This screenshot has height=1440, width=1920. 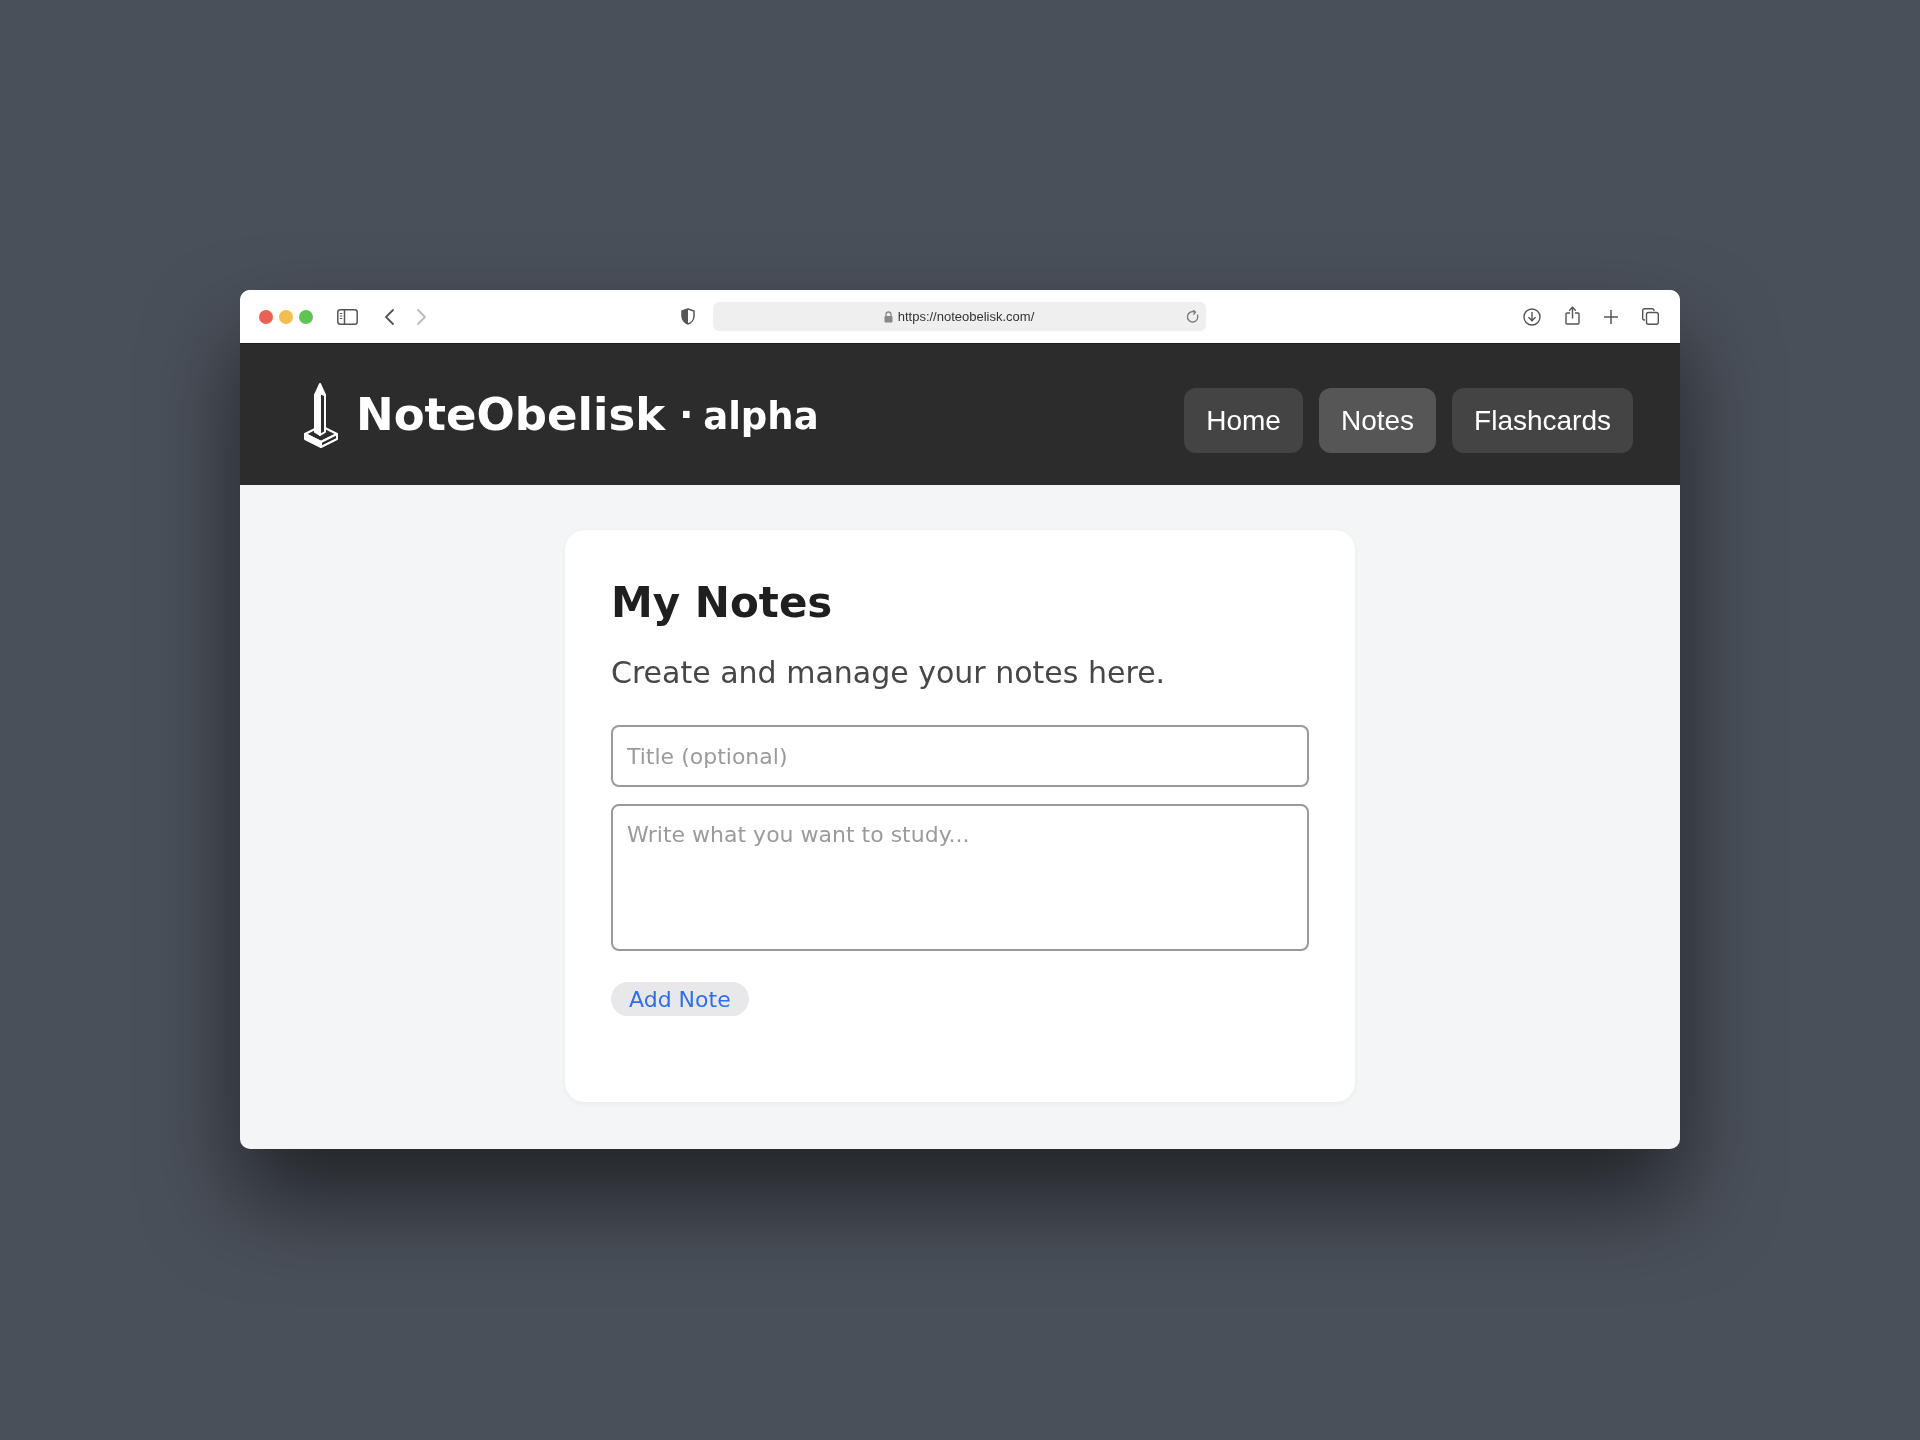 What do you see at coordinates (1377, 420) in the screenshot?
I see `nav-tab: Notes` at bounding box center [1377, 420].